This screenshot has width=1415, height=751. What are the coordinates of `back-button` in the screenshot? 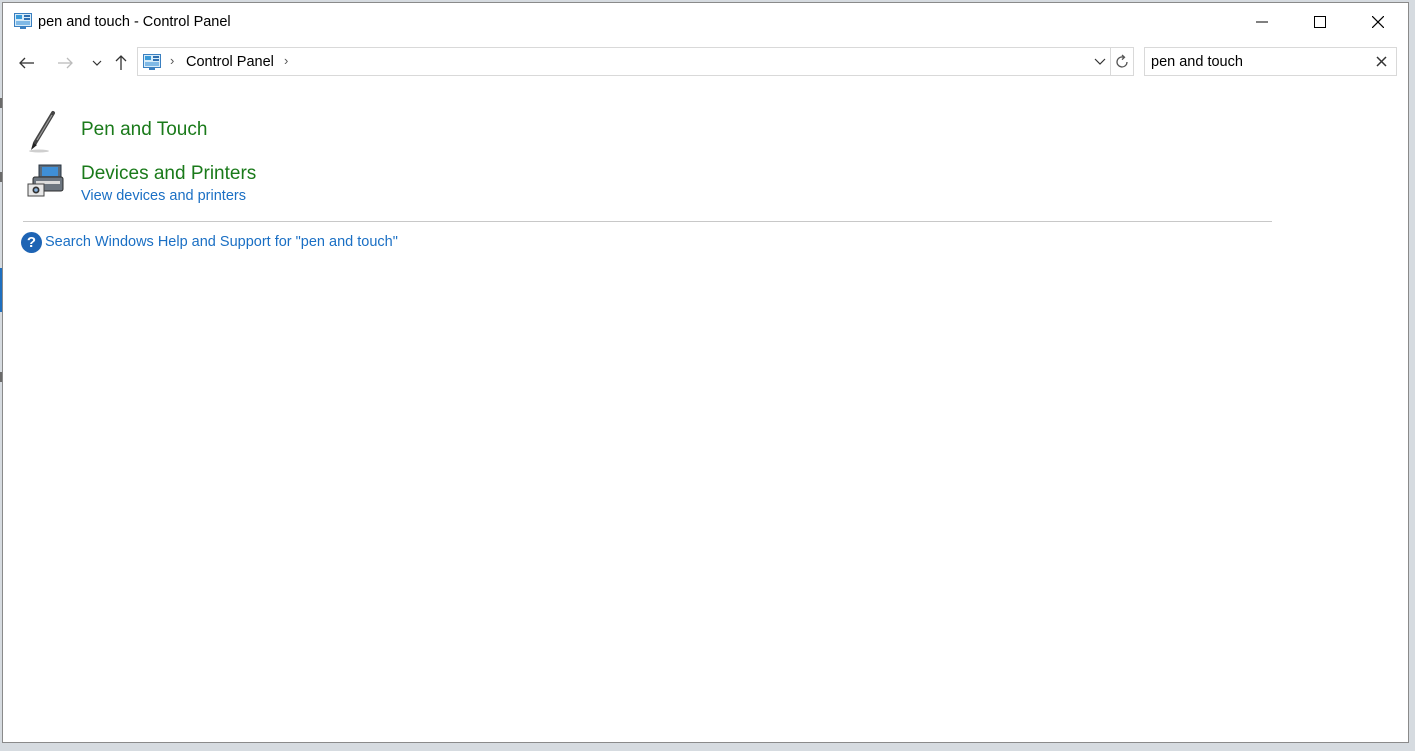 It's located at (27, 63).